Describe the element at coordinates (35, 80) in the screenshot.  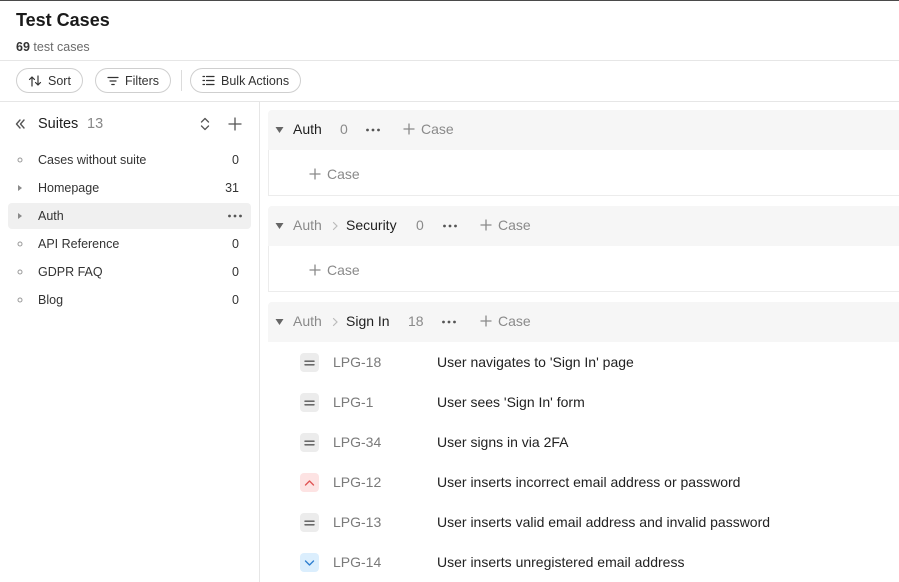
I see `sort-icon` at that location.